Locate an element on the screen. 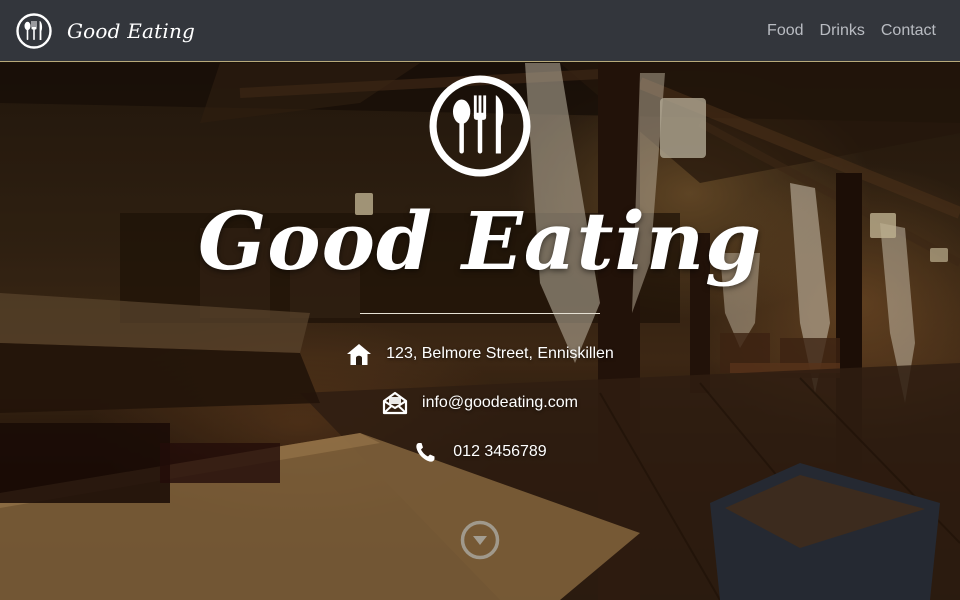 The width and height of the screenshot is (960, 600). navbar: Good Eating Food Drinks Contact is located at coordinates (480, 31).